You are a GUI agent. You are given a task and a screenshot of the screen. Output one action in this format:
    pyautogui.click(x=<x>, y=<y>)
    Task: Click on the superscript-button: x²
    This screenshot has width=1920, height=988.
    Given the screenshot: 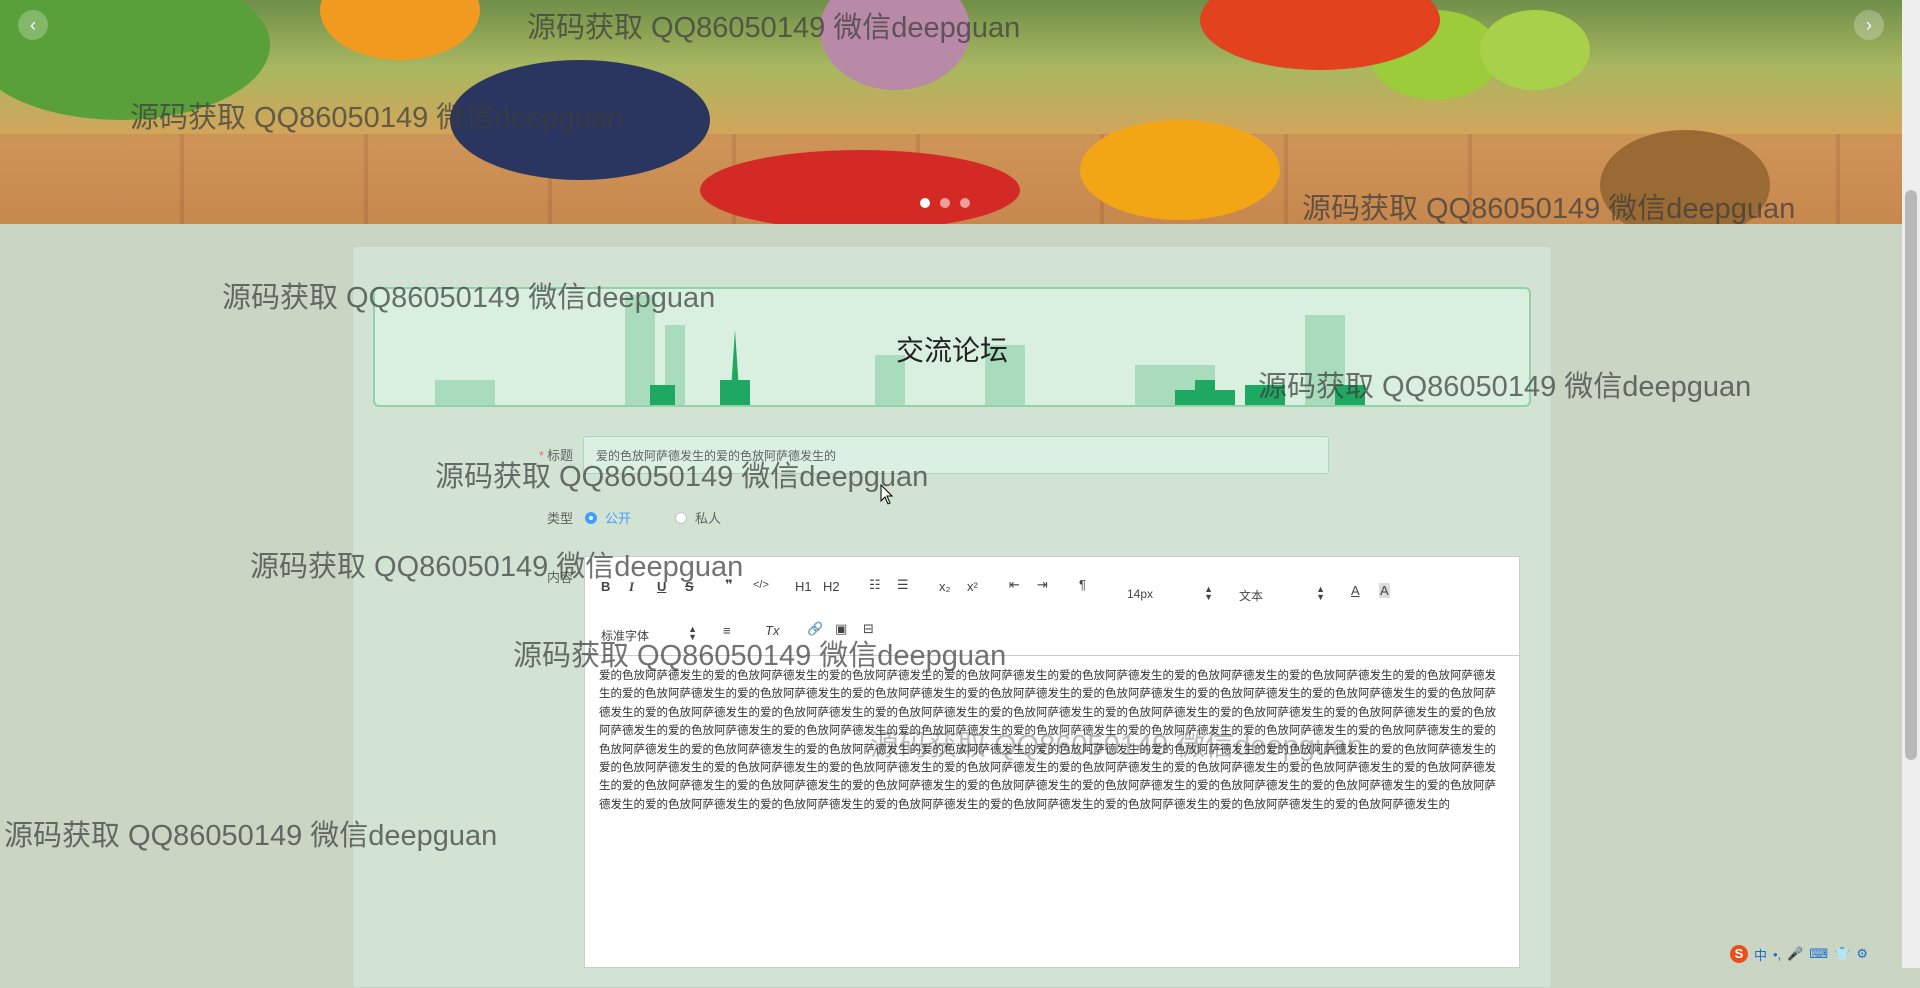 What is the action you would take?
    pyautogui.click(x=972, y=586)
    